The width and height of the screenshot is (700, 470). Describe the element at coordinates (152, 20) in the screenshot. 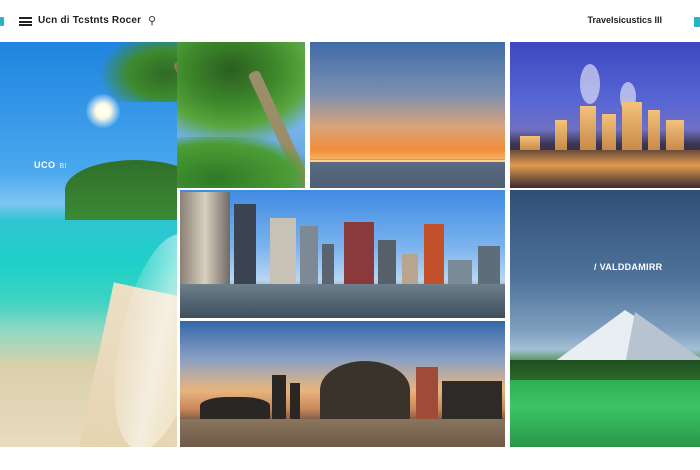

I see `camera-icon: ⚲` at that location.